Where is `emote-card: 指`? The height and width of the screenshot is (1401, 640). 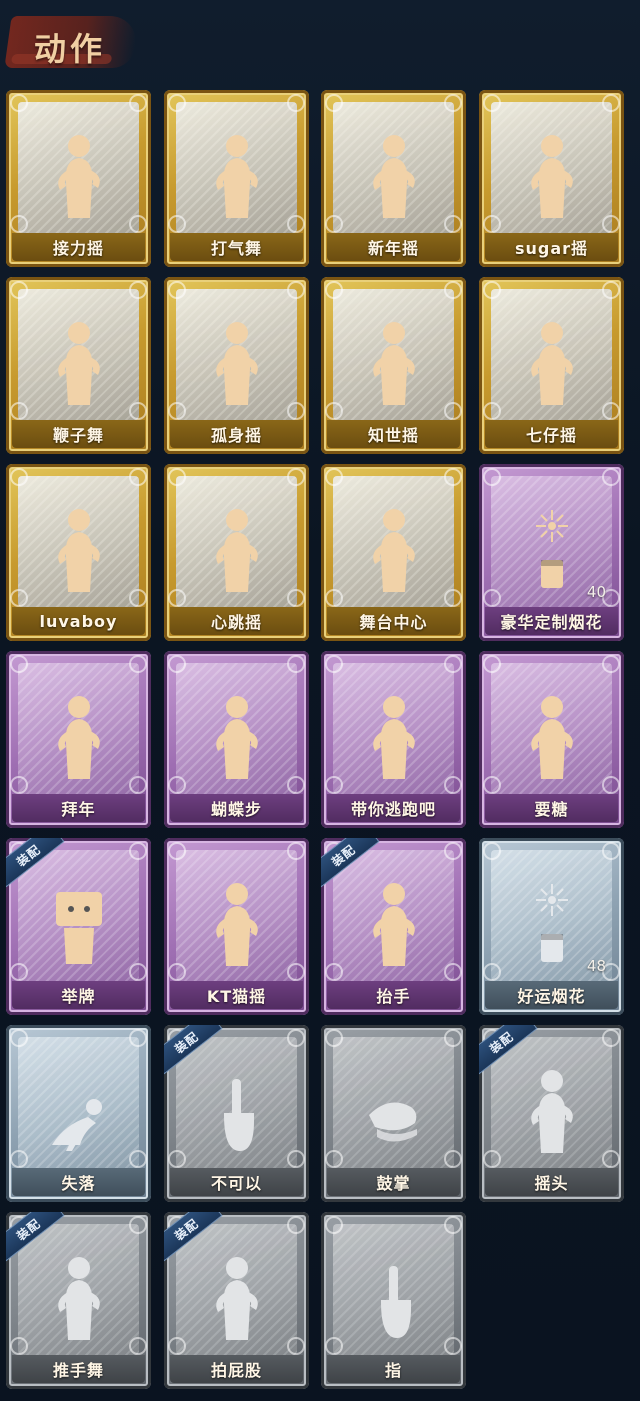
emote-card: 指 is located at coordinates (393, 1300).